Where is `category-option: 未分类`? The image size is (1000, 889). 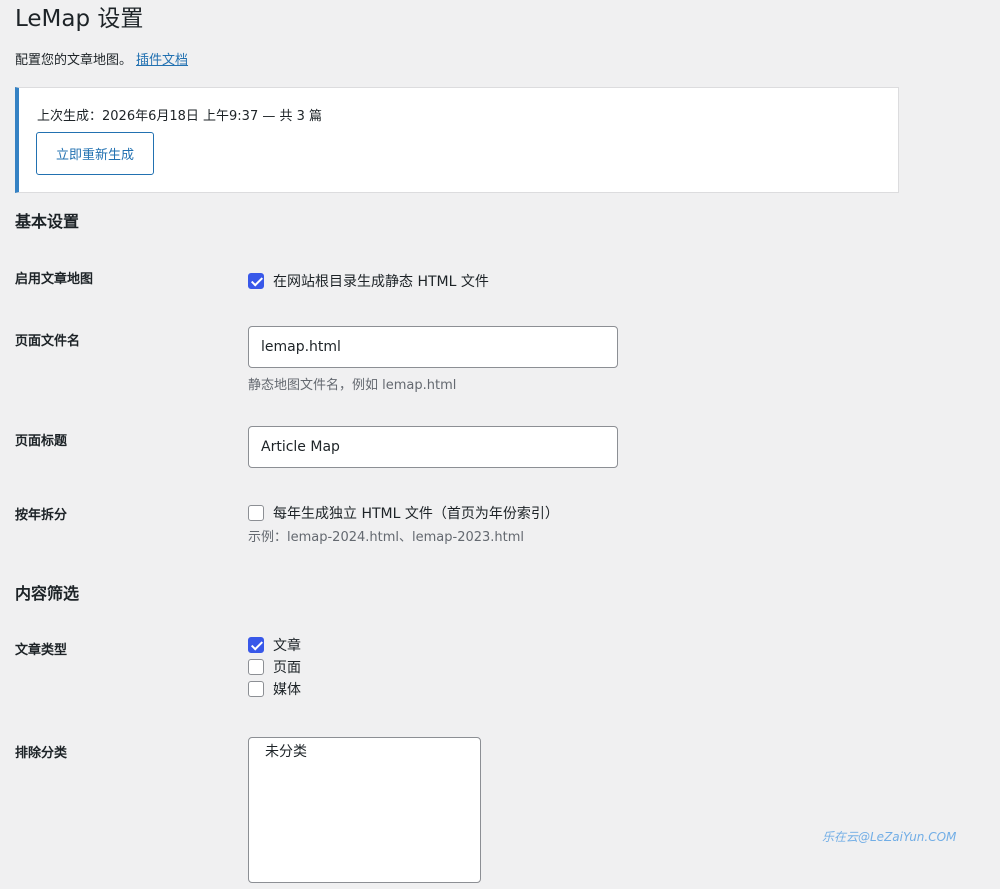
category-option: 未分类 is located at coordinates (364, 752).